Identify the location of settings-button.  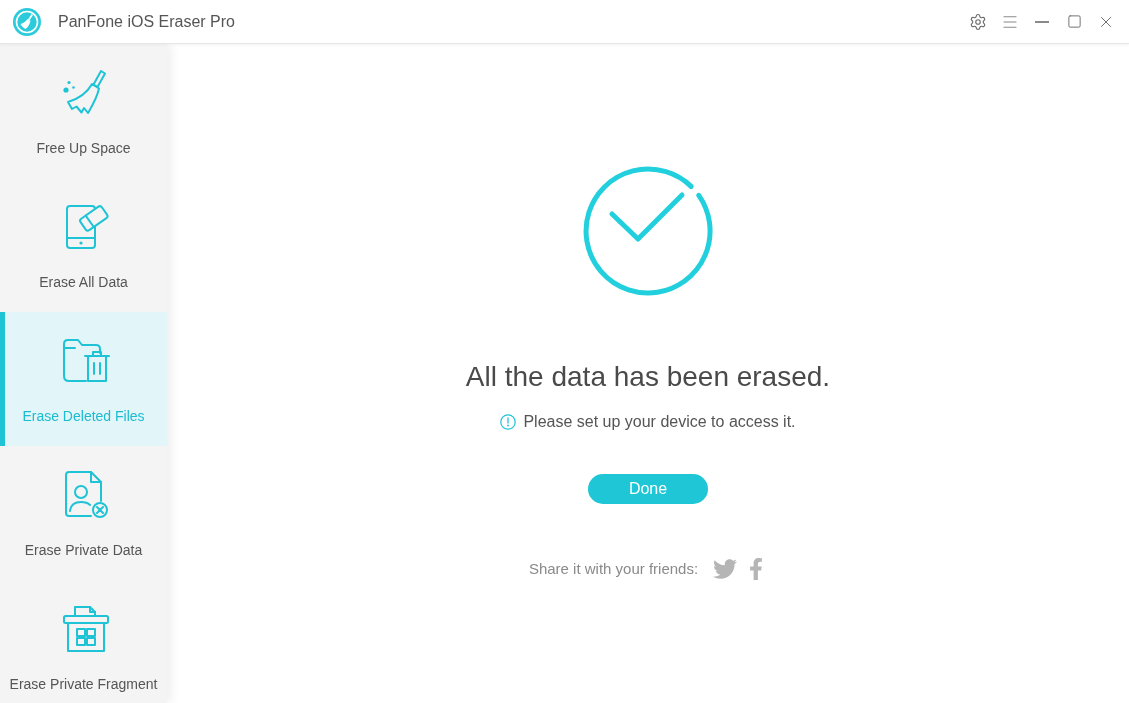
(978, 21).